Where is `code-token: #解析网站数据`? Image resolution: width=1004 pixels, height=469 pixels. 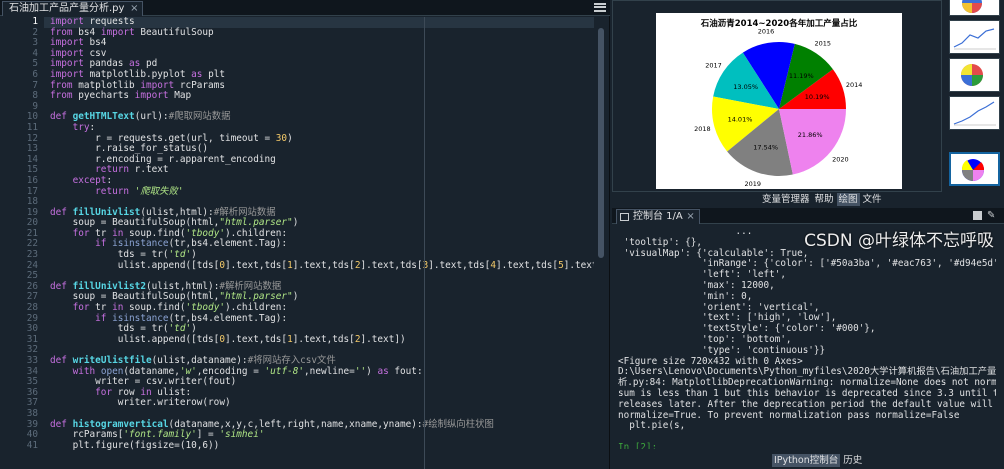
code-token: #解析网站数据 is located at coordinates (250, 286).